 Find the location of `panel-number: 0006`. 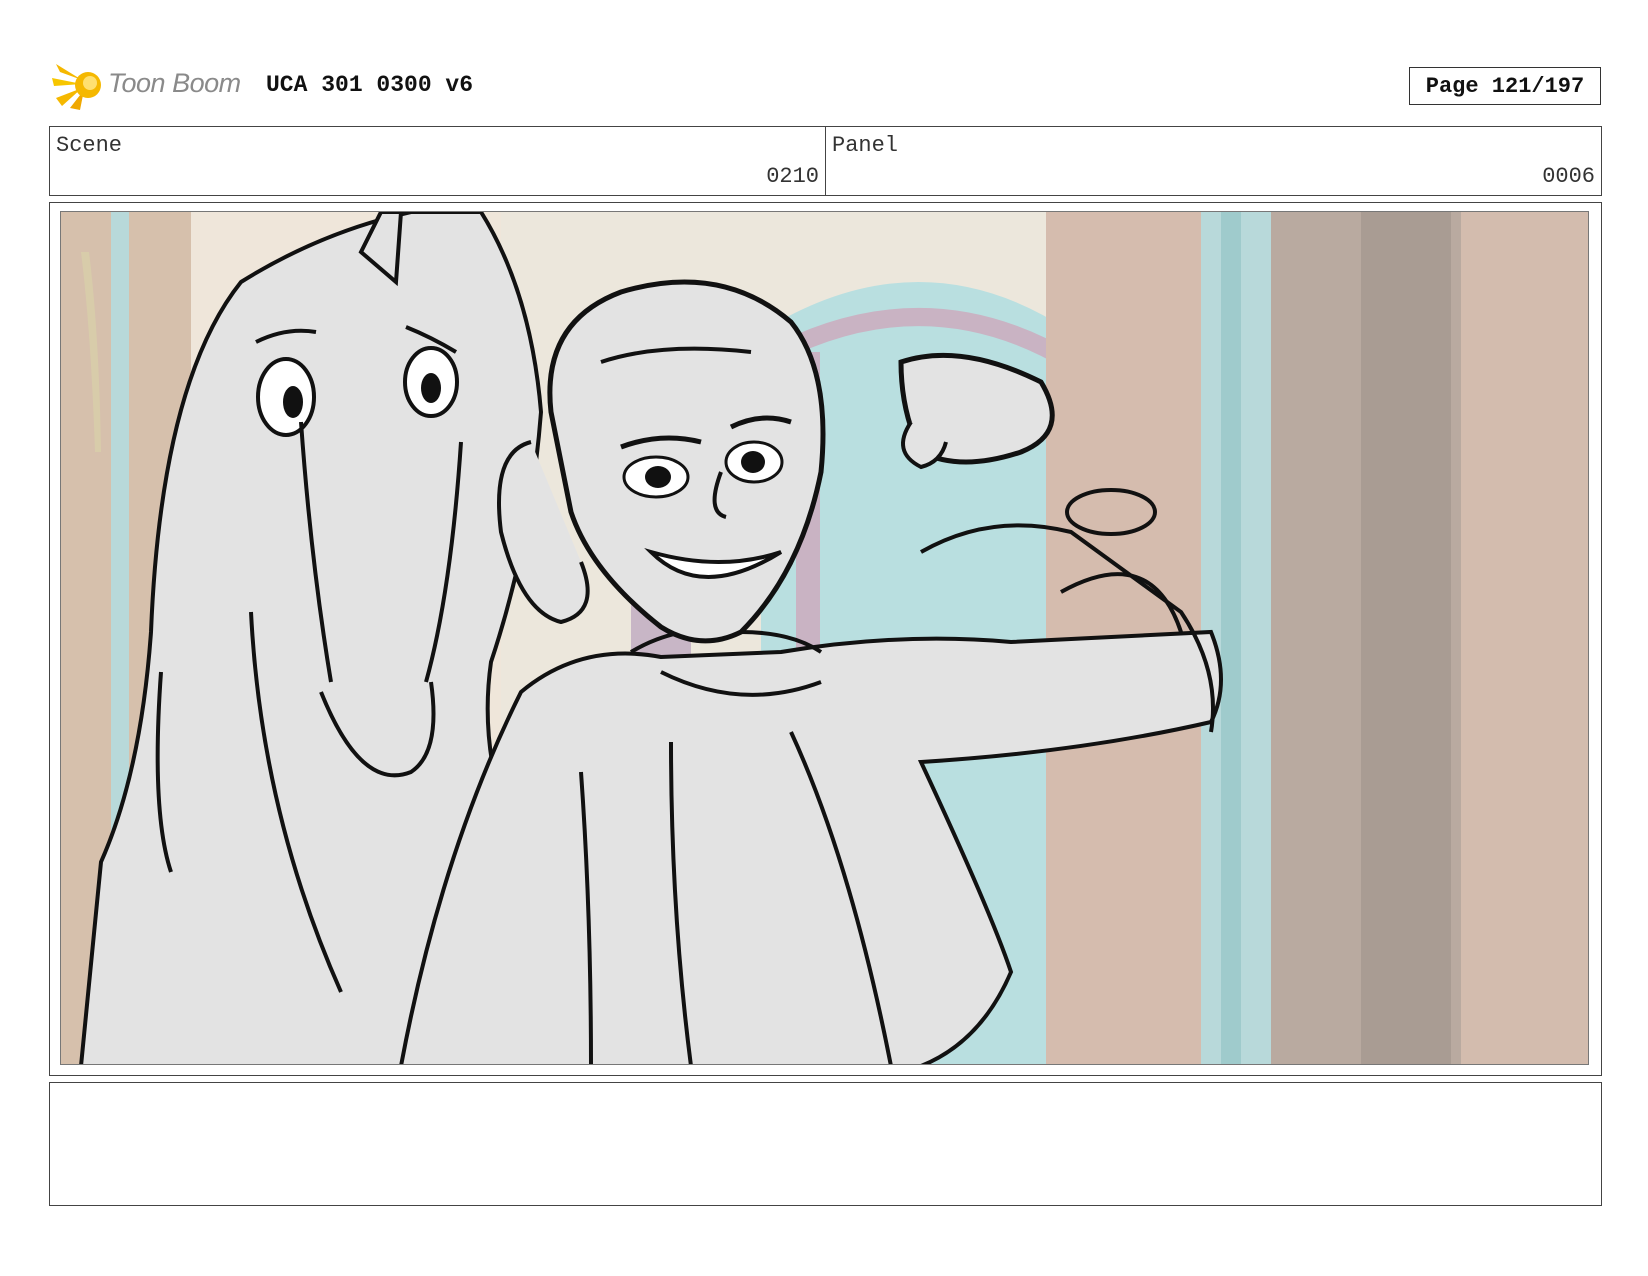

panel-number: 0006 is located at coordinates (1568, 176).